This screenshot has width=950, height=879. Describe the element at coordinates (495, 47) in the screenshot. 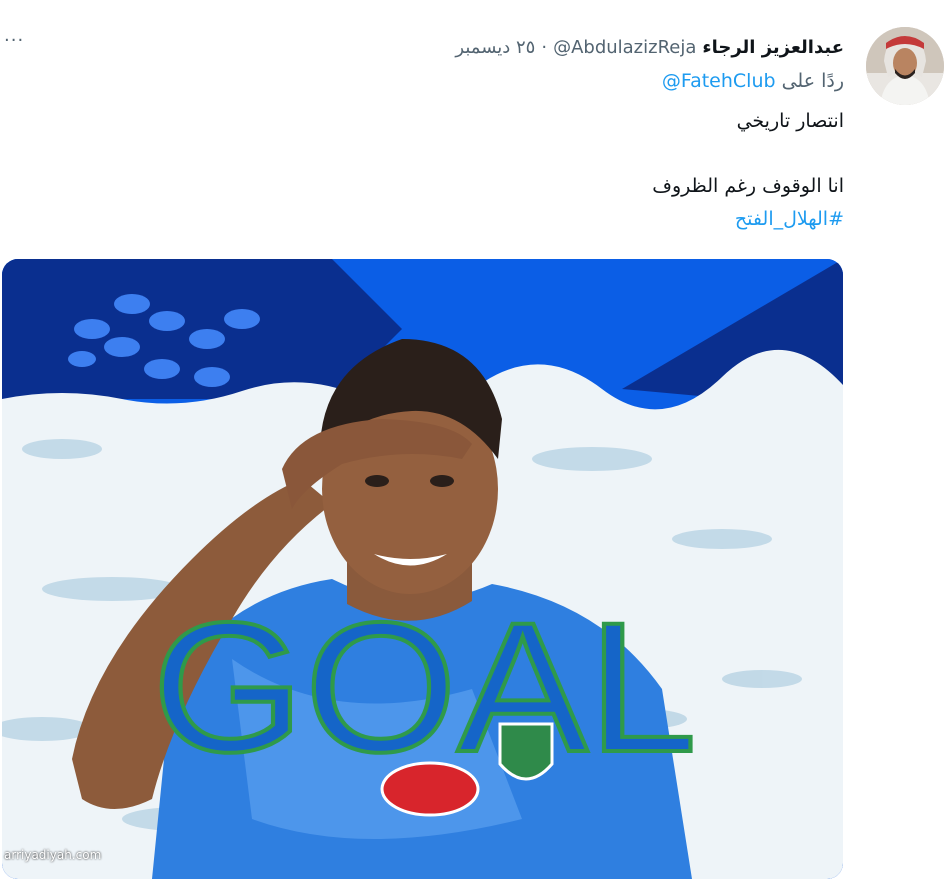

I see `tweet-date: ٢٥ ديسمبر` at that location.